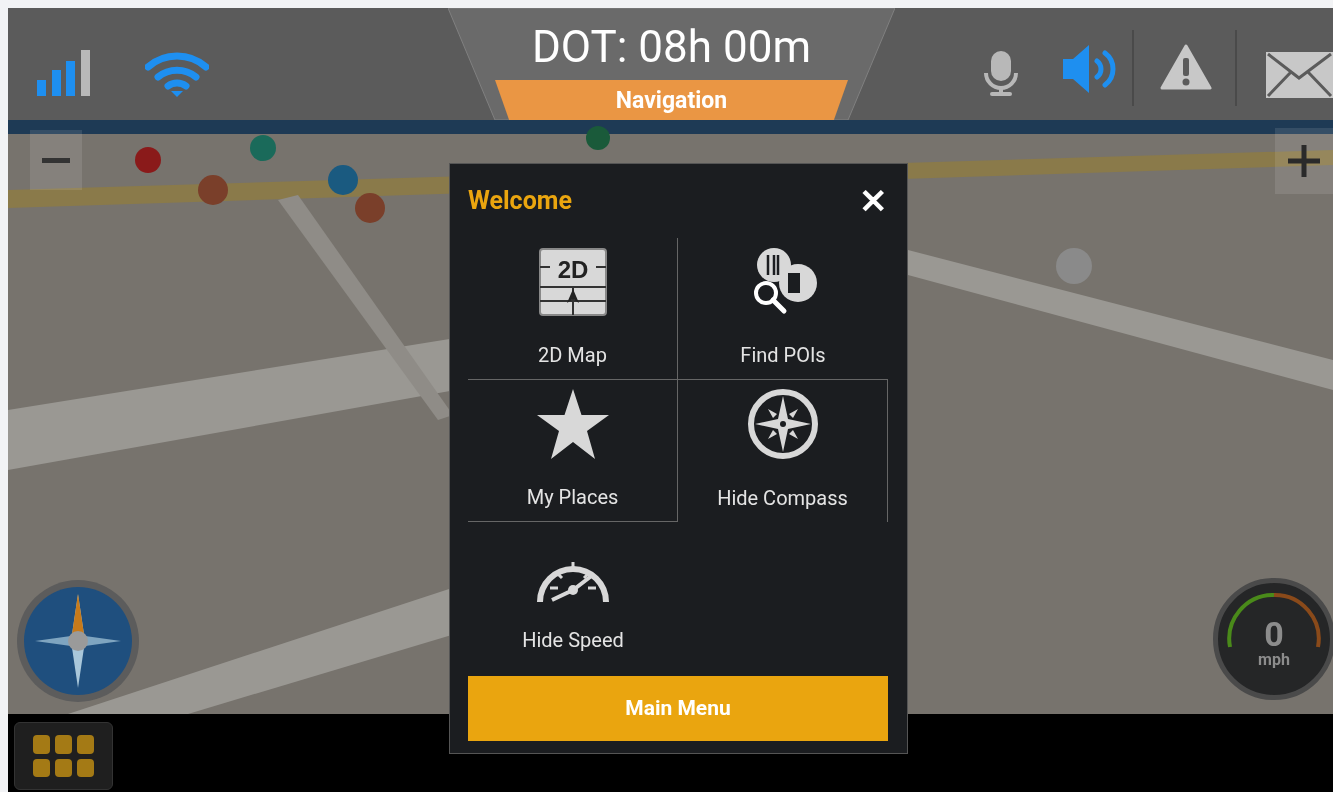 The width and height of the screenshot is (1333, 792). What do you see at coordinates (572, 424) in the screenshot?
I see `star-icon` at bounding box center [572, 424].